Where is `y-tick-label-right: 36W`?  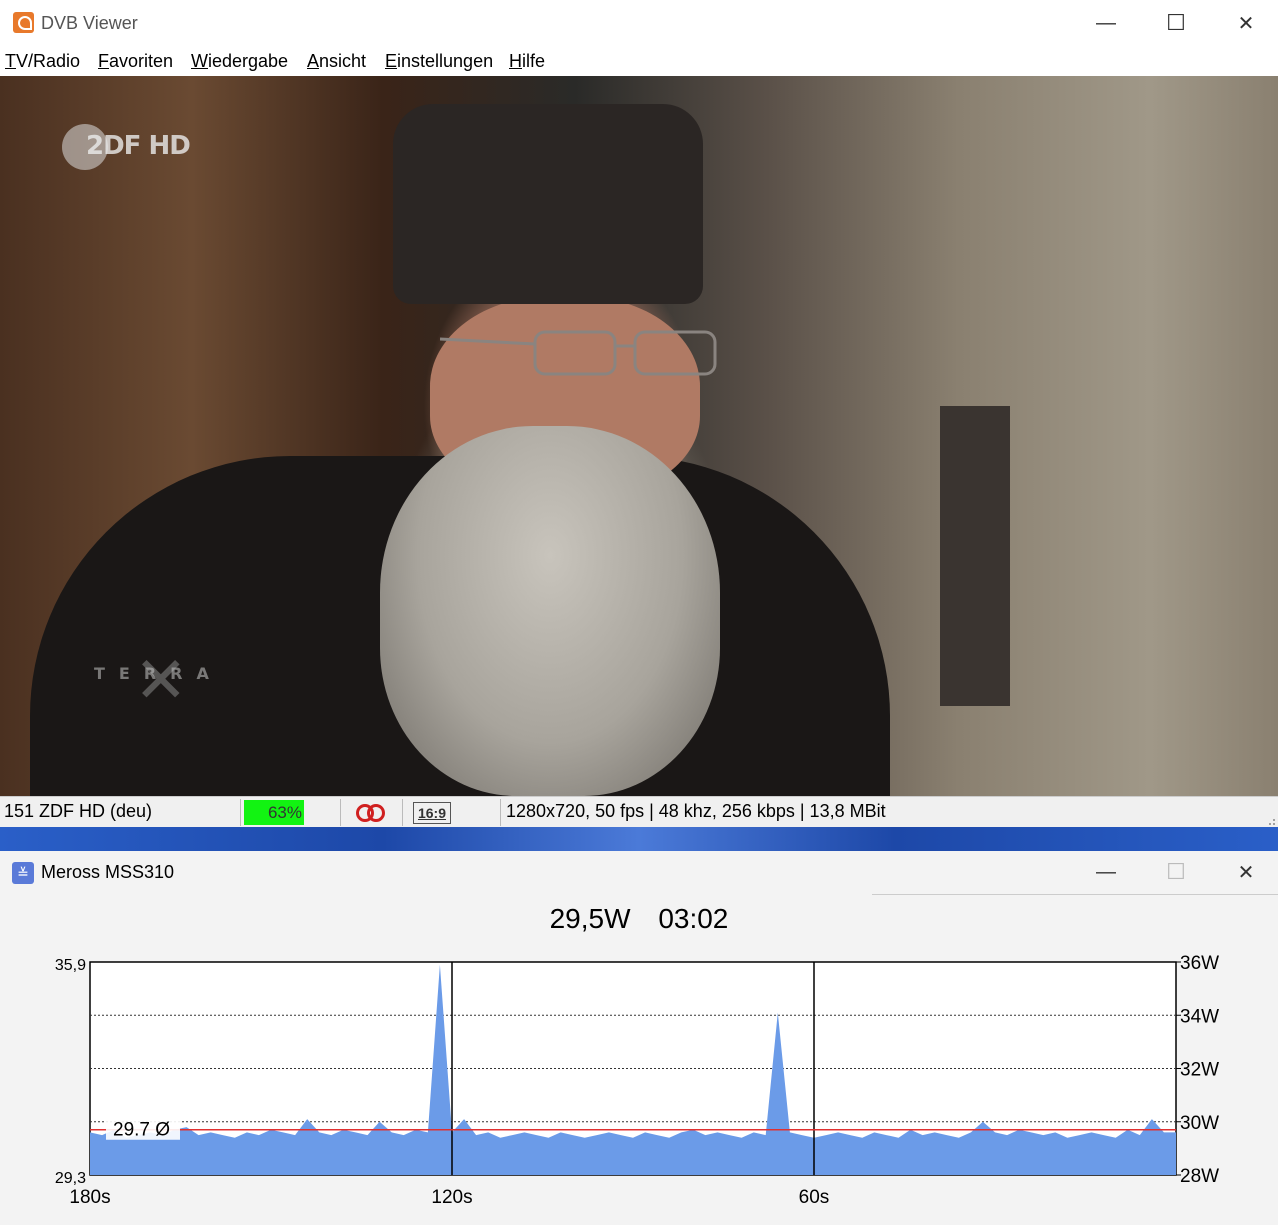 y-tick-label-right: 36W is located at coordinates (1199, 963).